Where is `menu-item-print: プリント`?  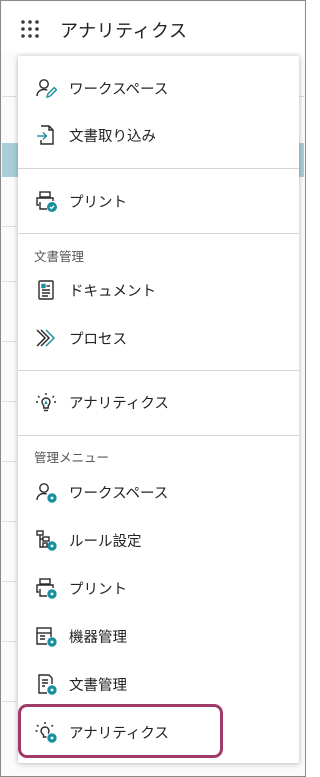
menu-item-print: プリント is located at coordinates (158, 201).